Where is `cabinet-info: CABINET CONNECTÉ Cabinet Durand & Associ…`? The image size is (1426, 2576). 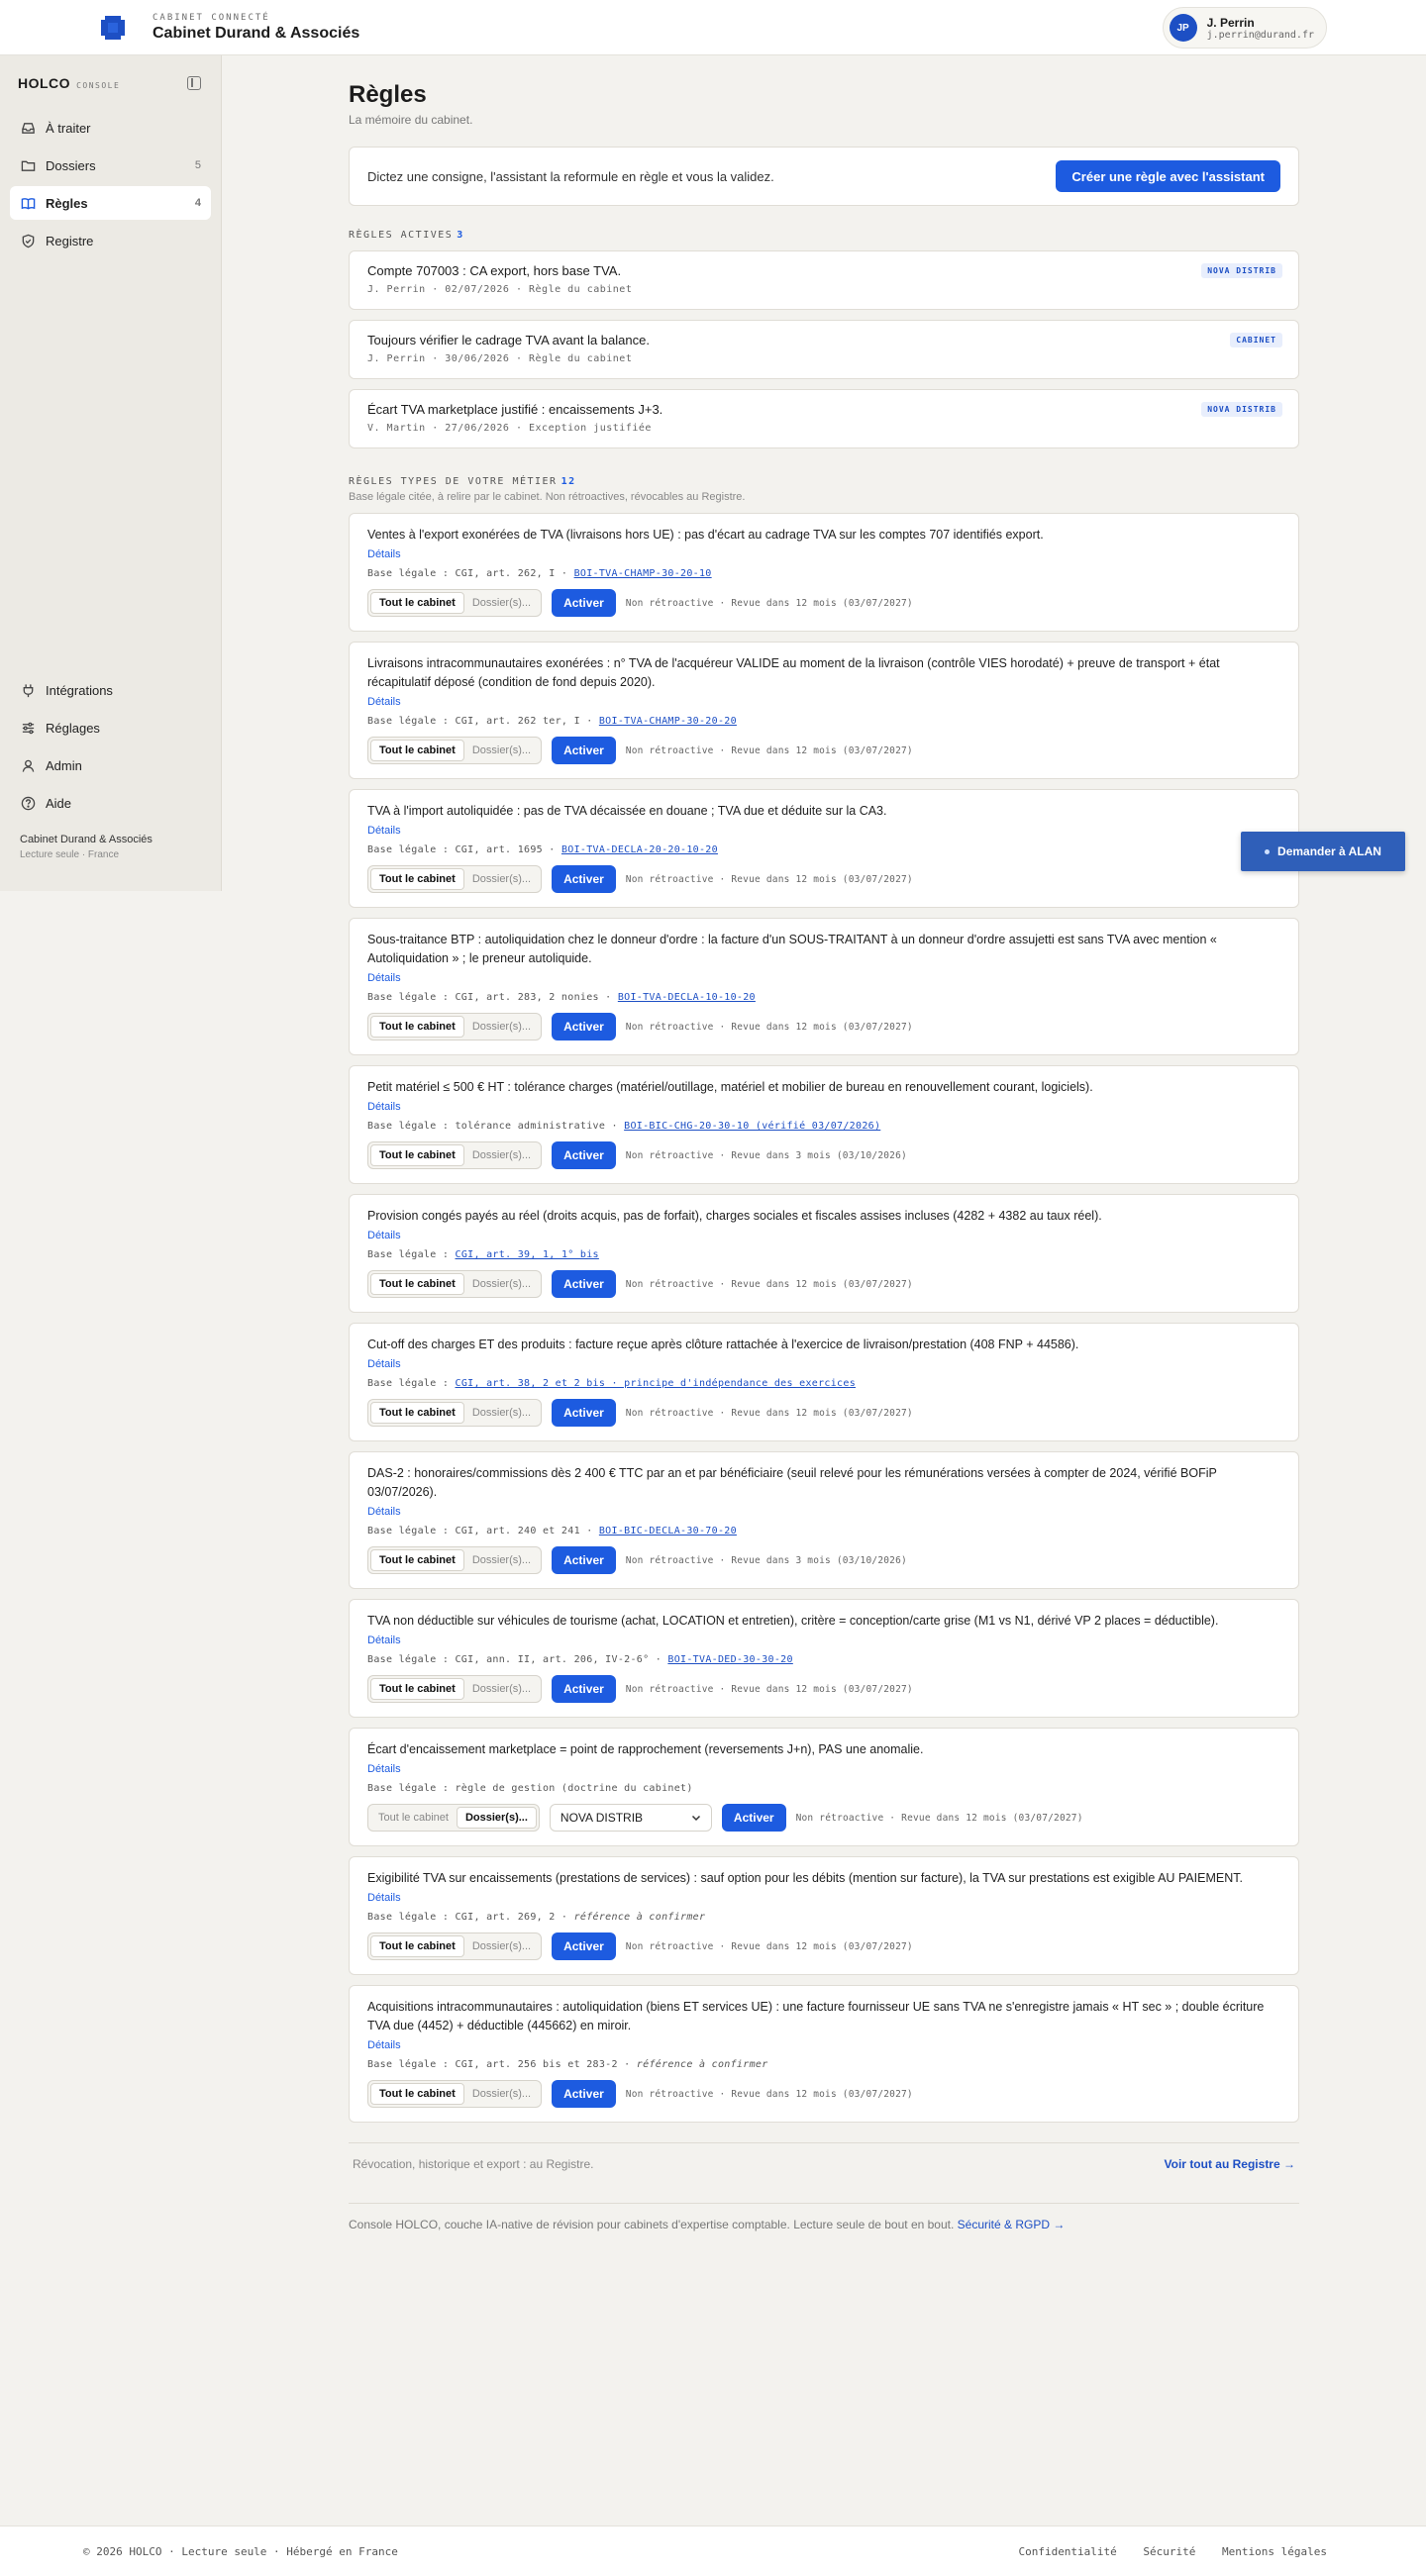 cabinet-info: CABINET CONNECTÉ Cabinet Durand & Associ… is located at coordinates (256, 28).